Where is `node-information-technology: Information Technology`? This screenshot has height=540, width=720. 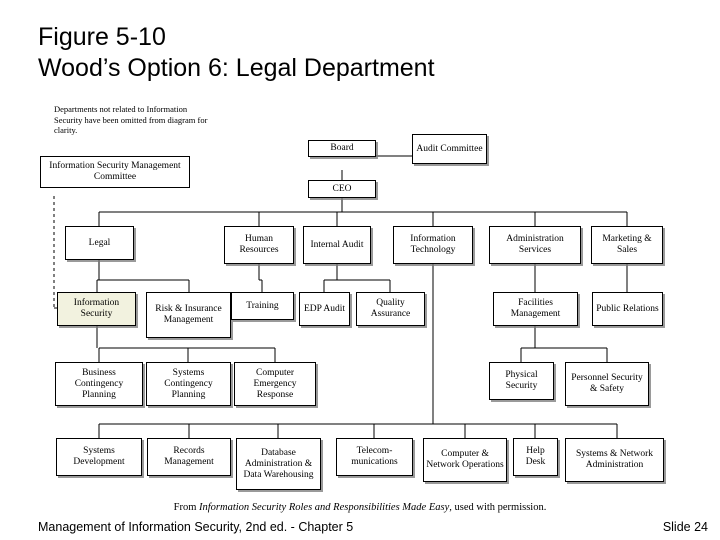 node-information-technology: Information Technology is located at coordinates (433, 245).